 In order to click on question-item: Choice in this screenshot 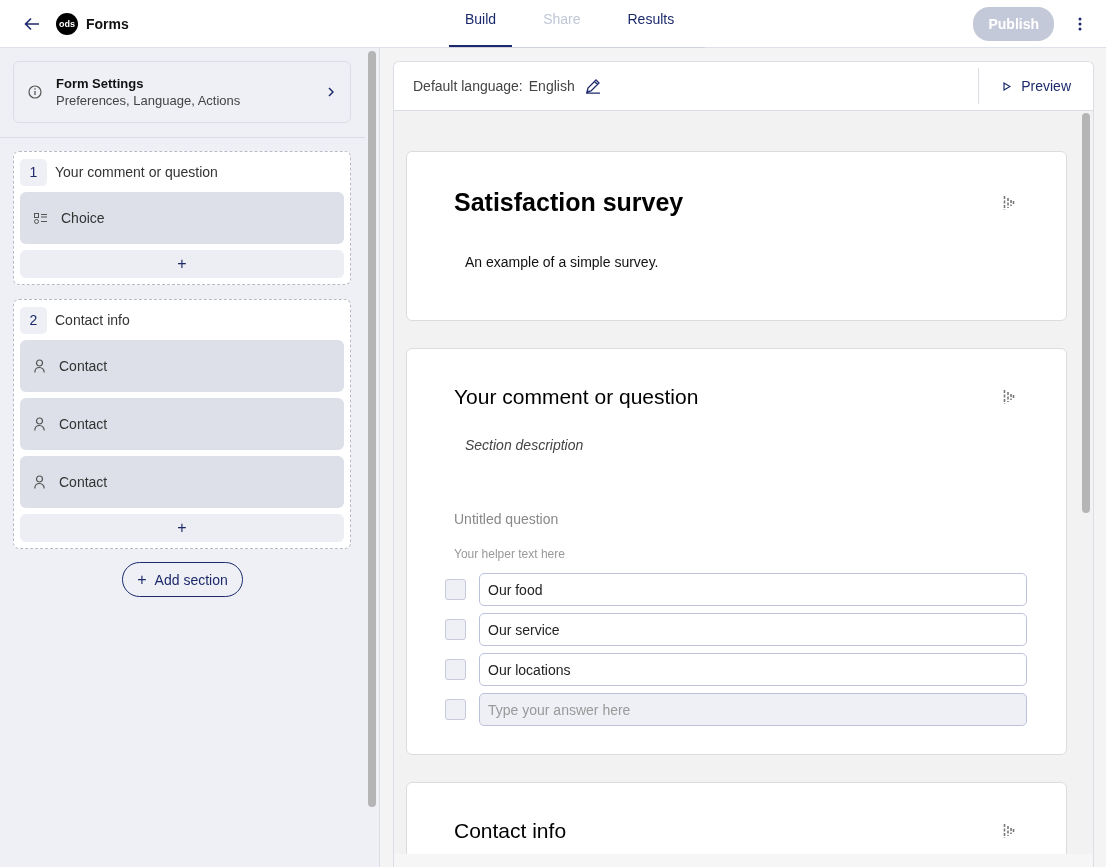, I will do `click(182, 218)`.